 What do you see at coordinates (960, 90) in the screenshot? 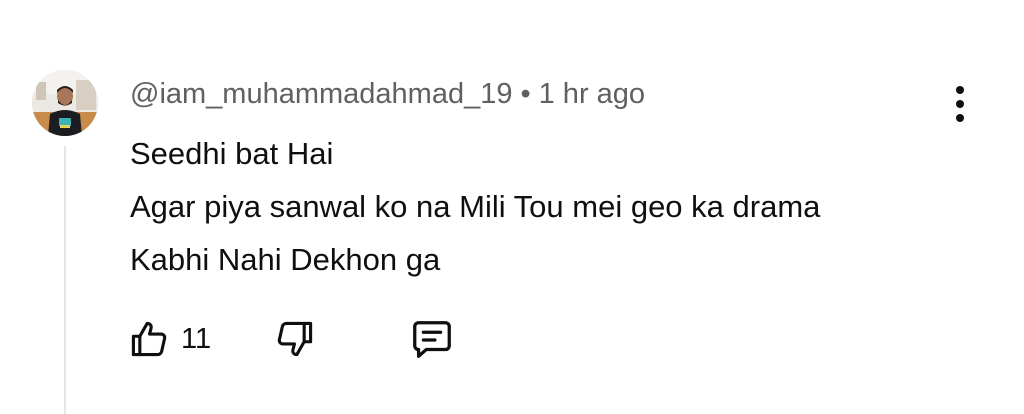
I see `more-vertical-icon` at bounding box center [960, 90].